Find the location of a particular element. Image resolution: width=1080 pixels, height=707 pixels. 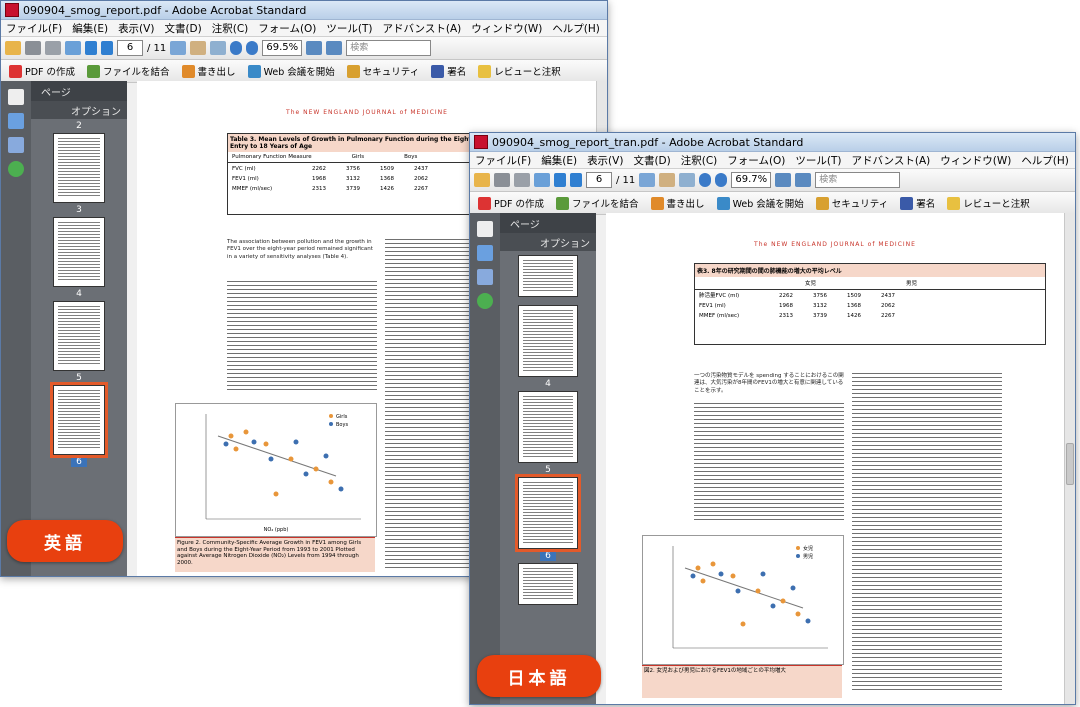

zoom-level-input: 69.5% is located at coordinates (282, 48).